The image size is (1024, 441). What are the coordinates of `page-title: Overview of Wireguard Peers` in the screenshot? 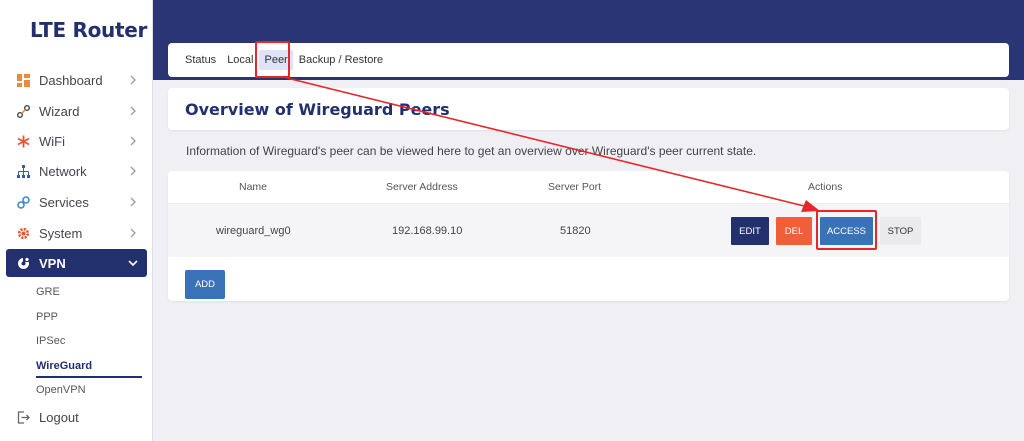 It's located at (317, 109).